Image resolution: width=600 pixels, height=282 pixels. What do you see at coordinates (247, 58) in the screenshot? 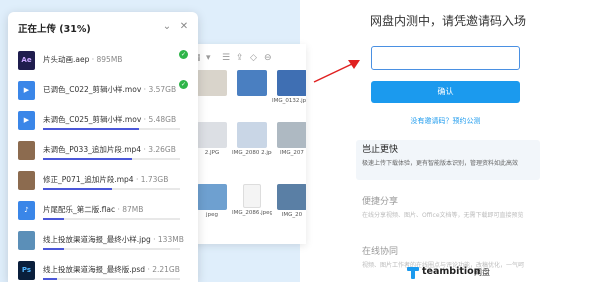
I see `file-browser-toolbar: ▦ ▾ ☰ ⇪ ◇ ⊖` at bounding box center [247, 58].